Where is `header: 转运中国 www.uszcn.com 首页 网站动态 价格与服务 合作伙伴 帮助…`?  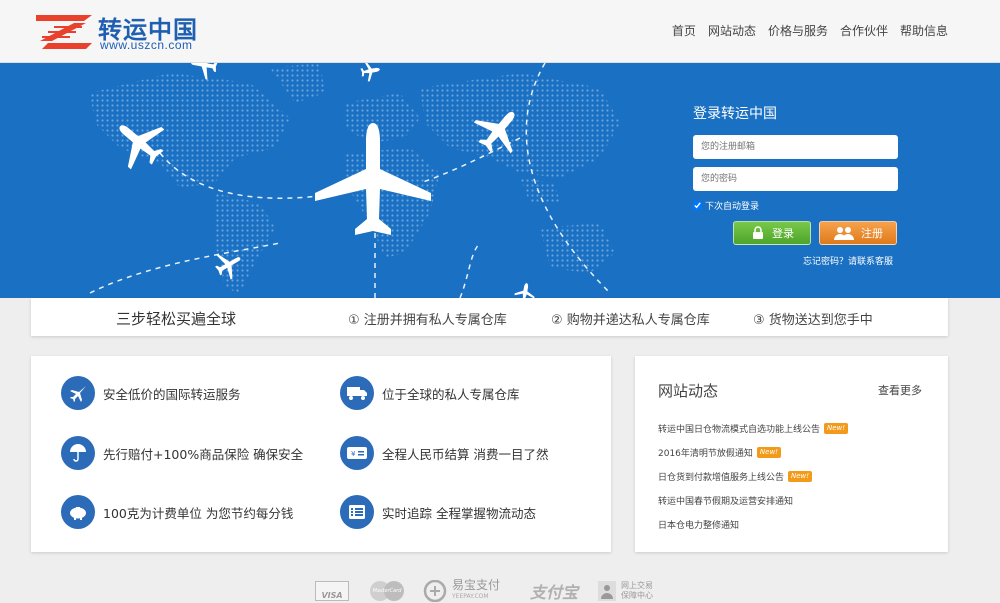 header: 转运中国 www.uszcn.com 首页 网站动态 价格与服务 合作伙伴 帮助… is located at coordinates (500, 31).